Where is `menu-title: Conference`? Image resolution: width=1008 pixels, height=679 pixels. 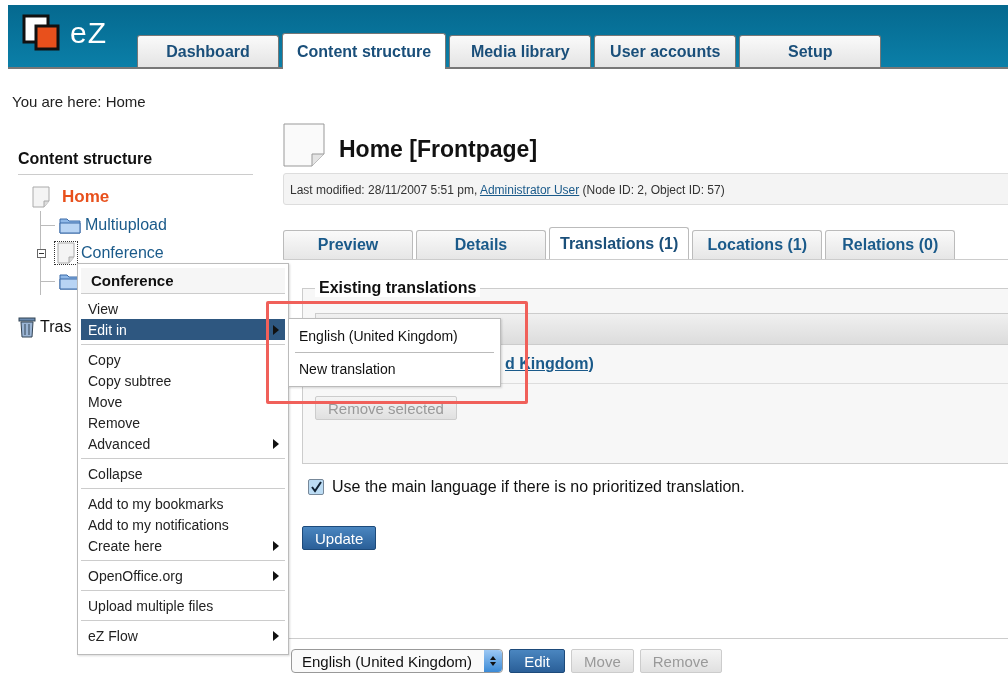
menu-title: Conference is located at coordinates (183, 281).